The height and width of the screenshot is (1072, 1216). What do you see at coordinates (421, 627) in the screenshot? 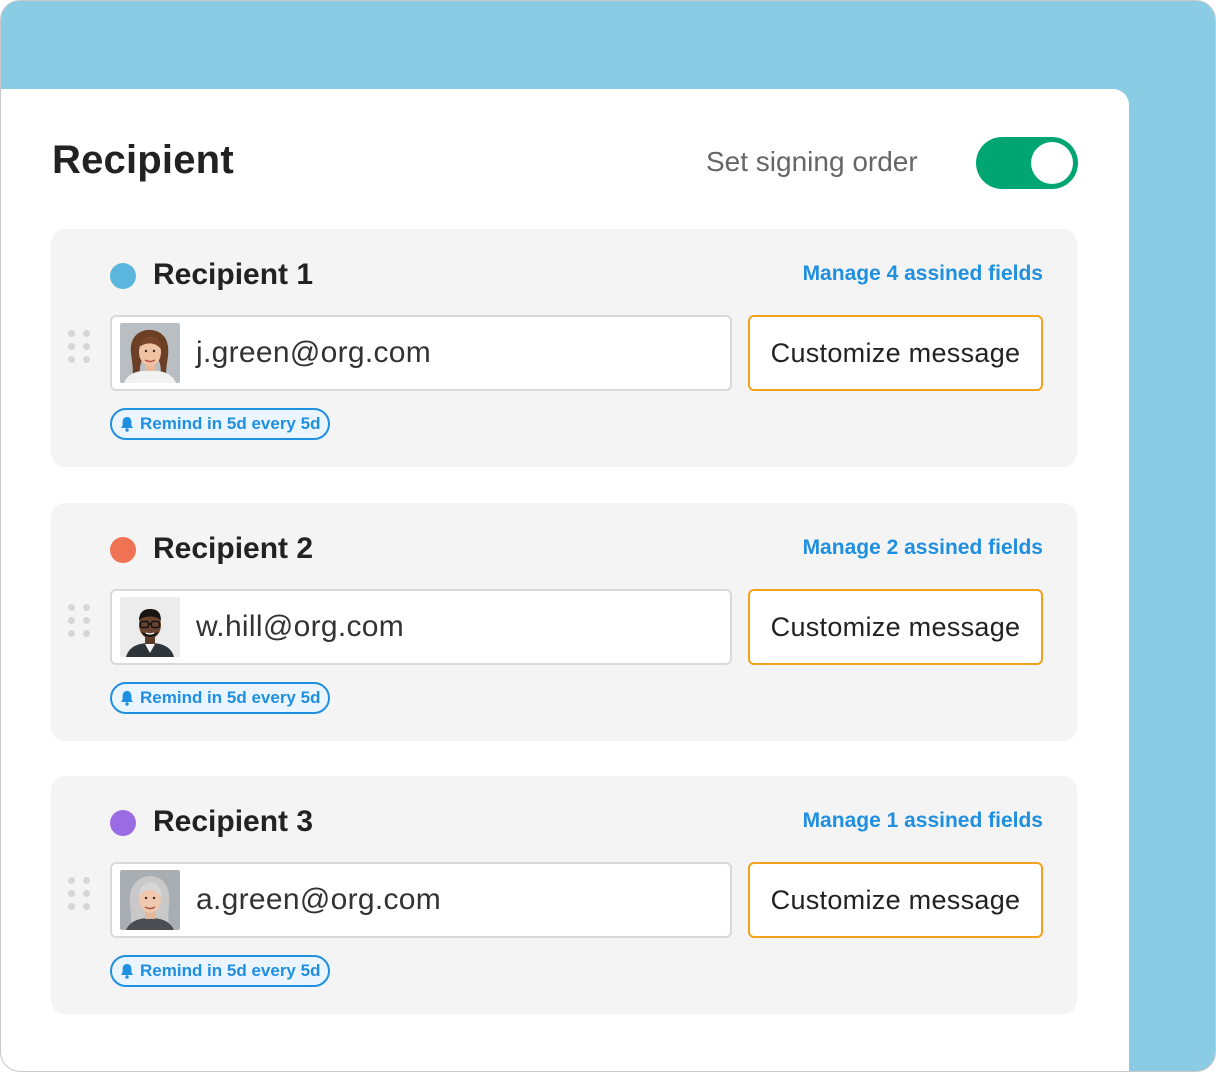
I see `email-field: w.hill@org.com` at bounding box center [421, 627].